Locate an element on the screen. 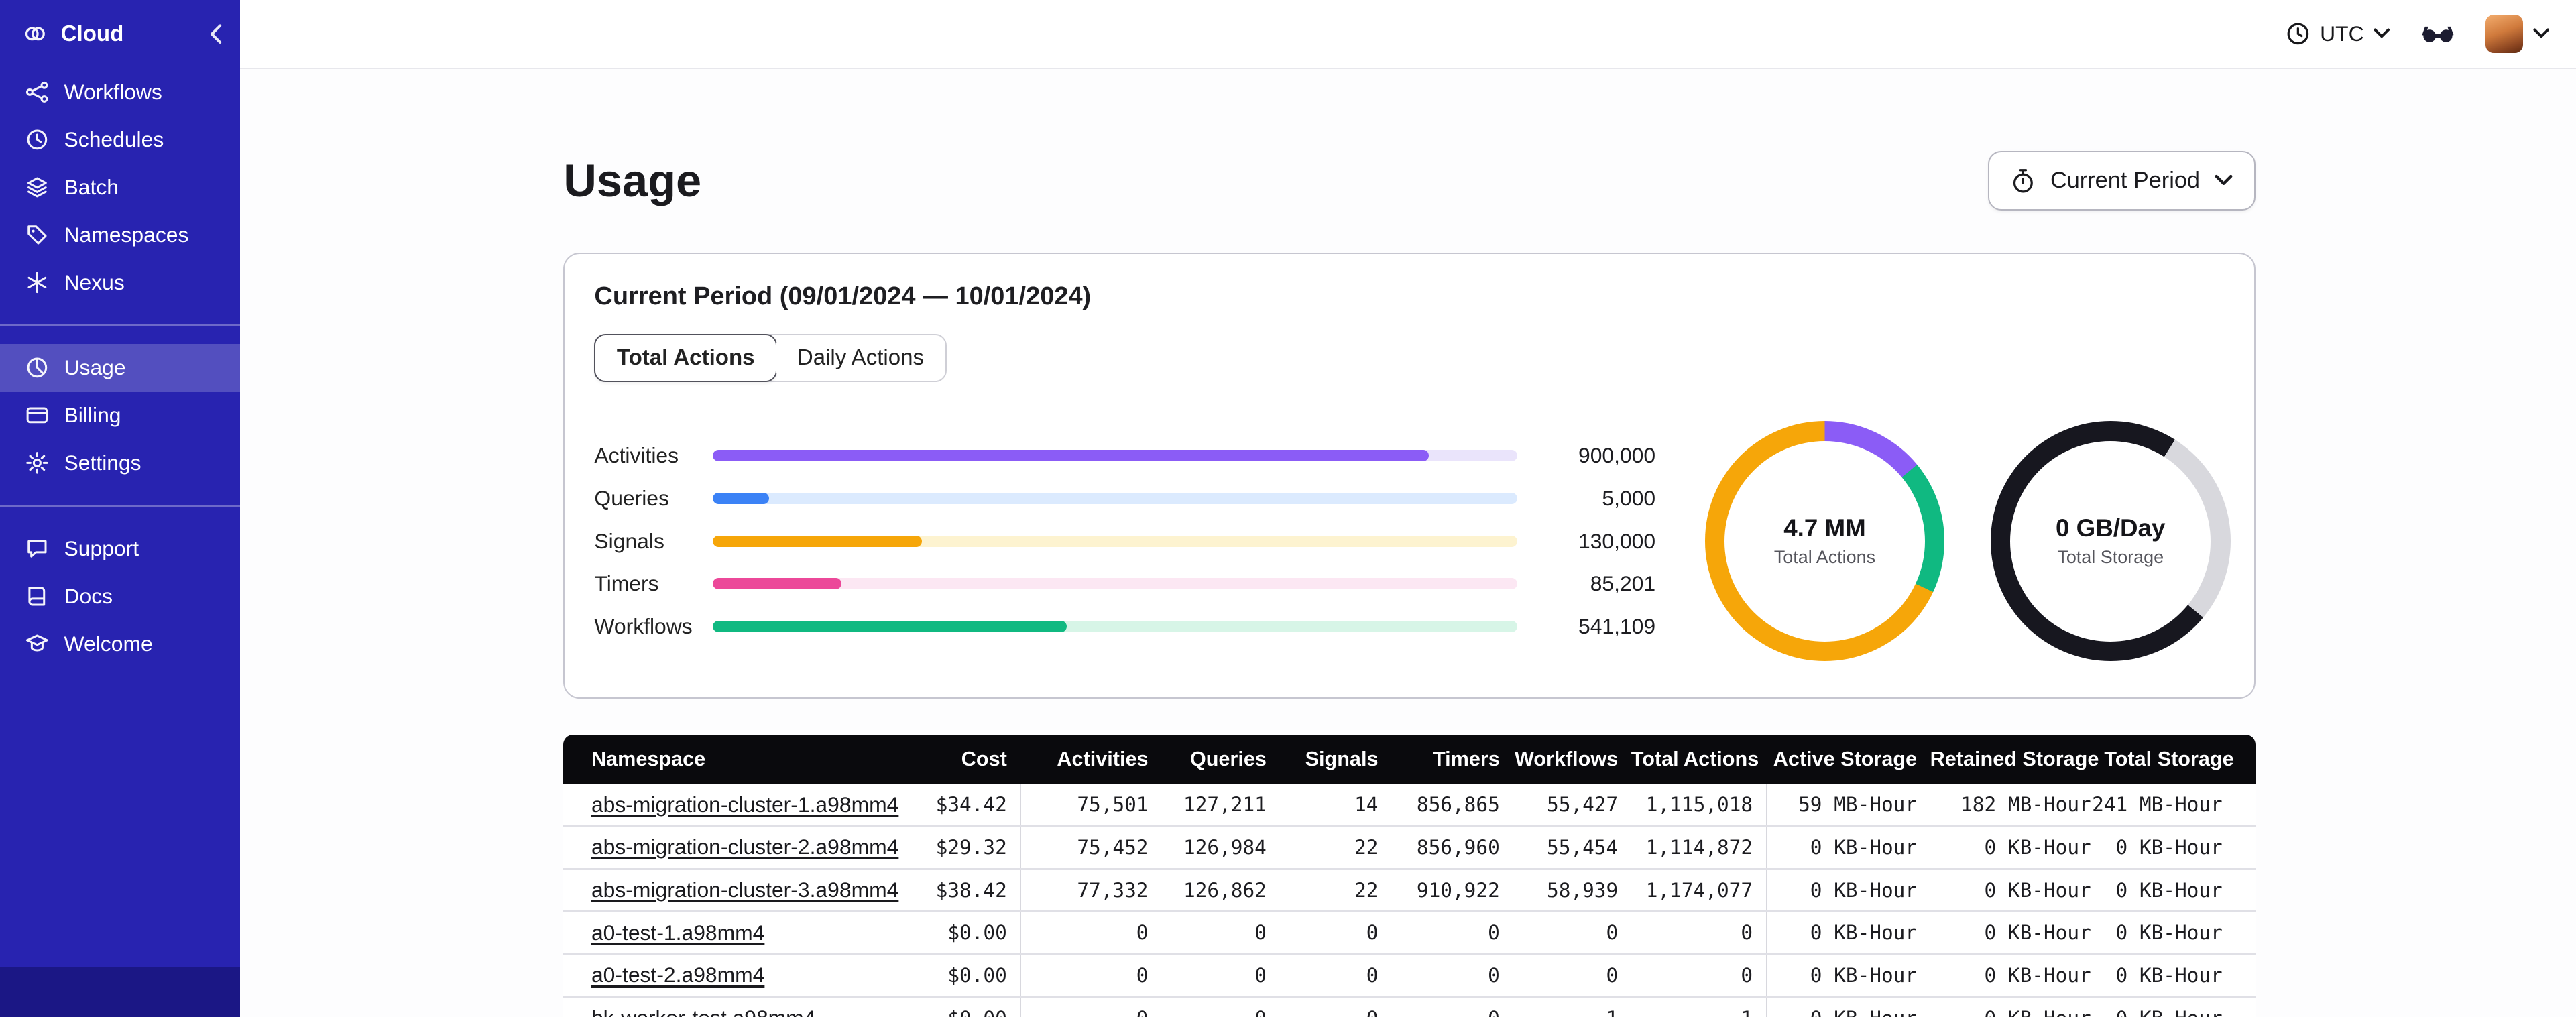 The image size is (2576, 1017). namespace-cell: bk-worker-test.a98mm4 is located at coordinates (747, 1007).